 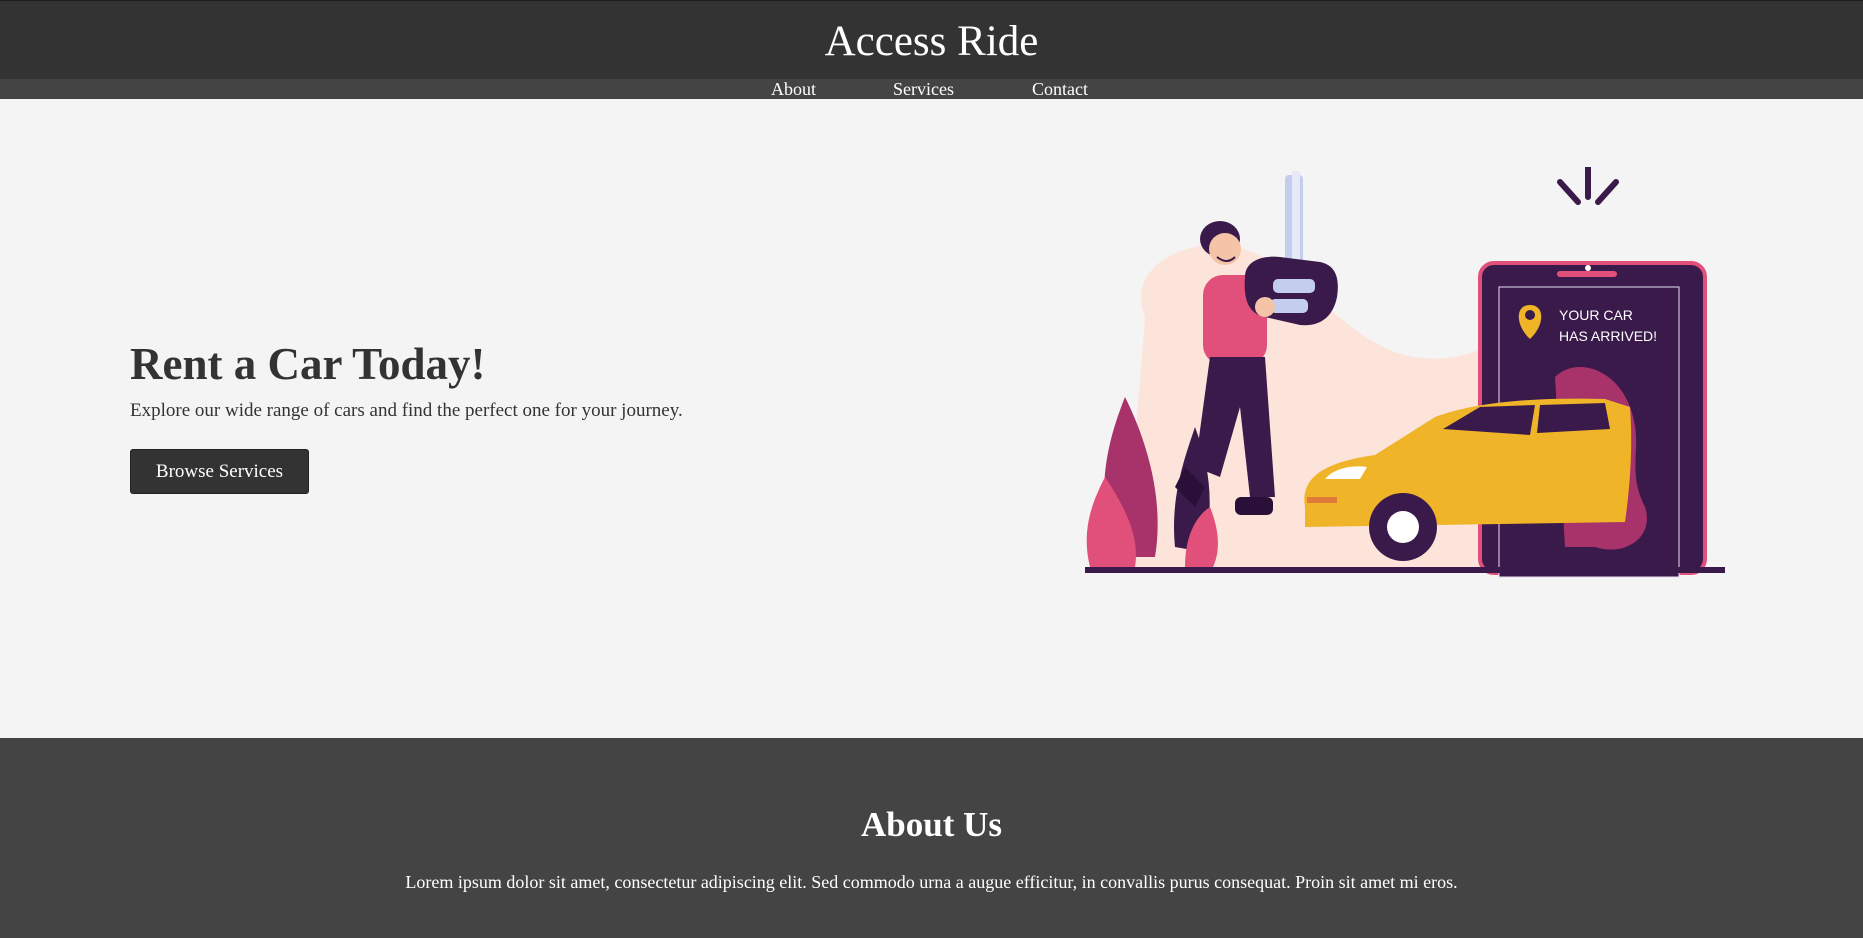 What do you see at coordinates (1596, 315) in the screenshot?
I see `phone-text-line1: YOUR CAR` at bounding box center [1596, 315].